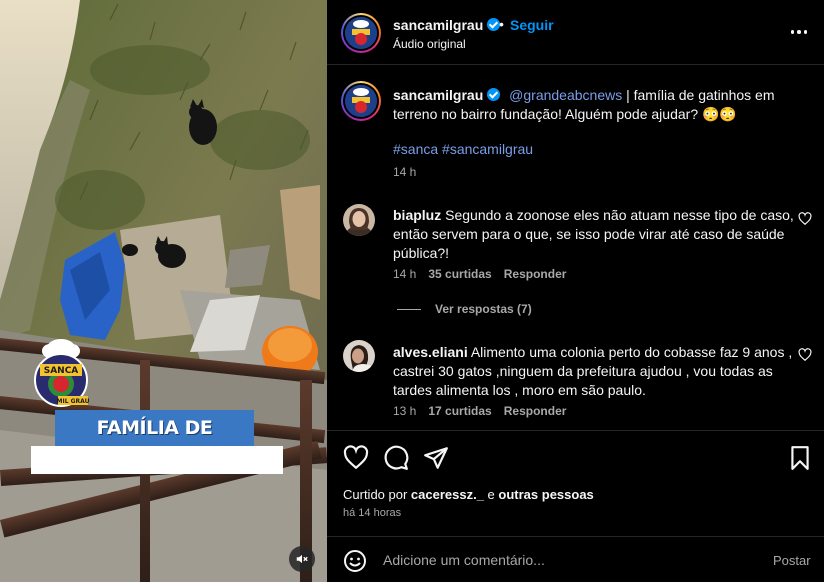 This screenshot has width=824, height=582. Describe the element at coordinates (436, 458) in the screenshot. I see `share-icon` at that location.